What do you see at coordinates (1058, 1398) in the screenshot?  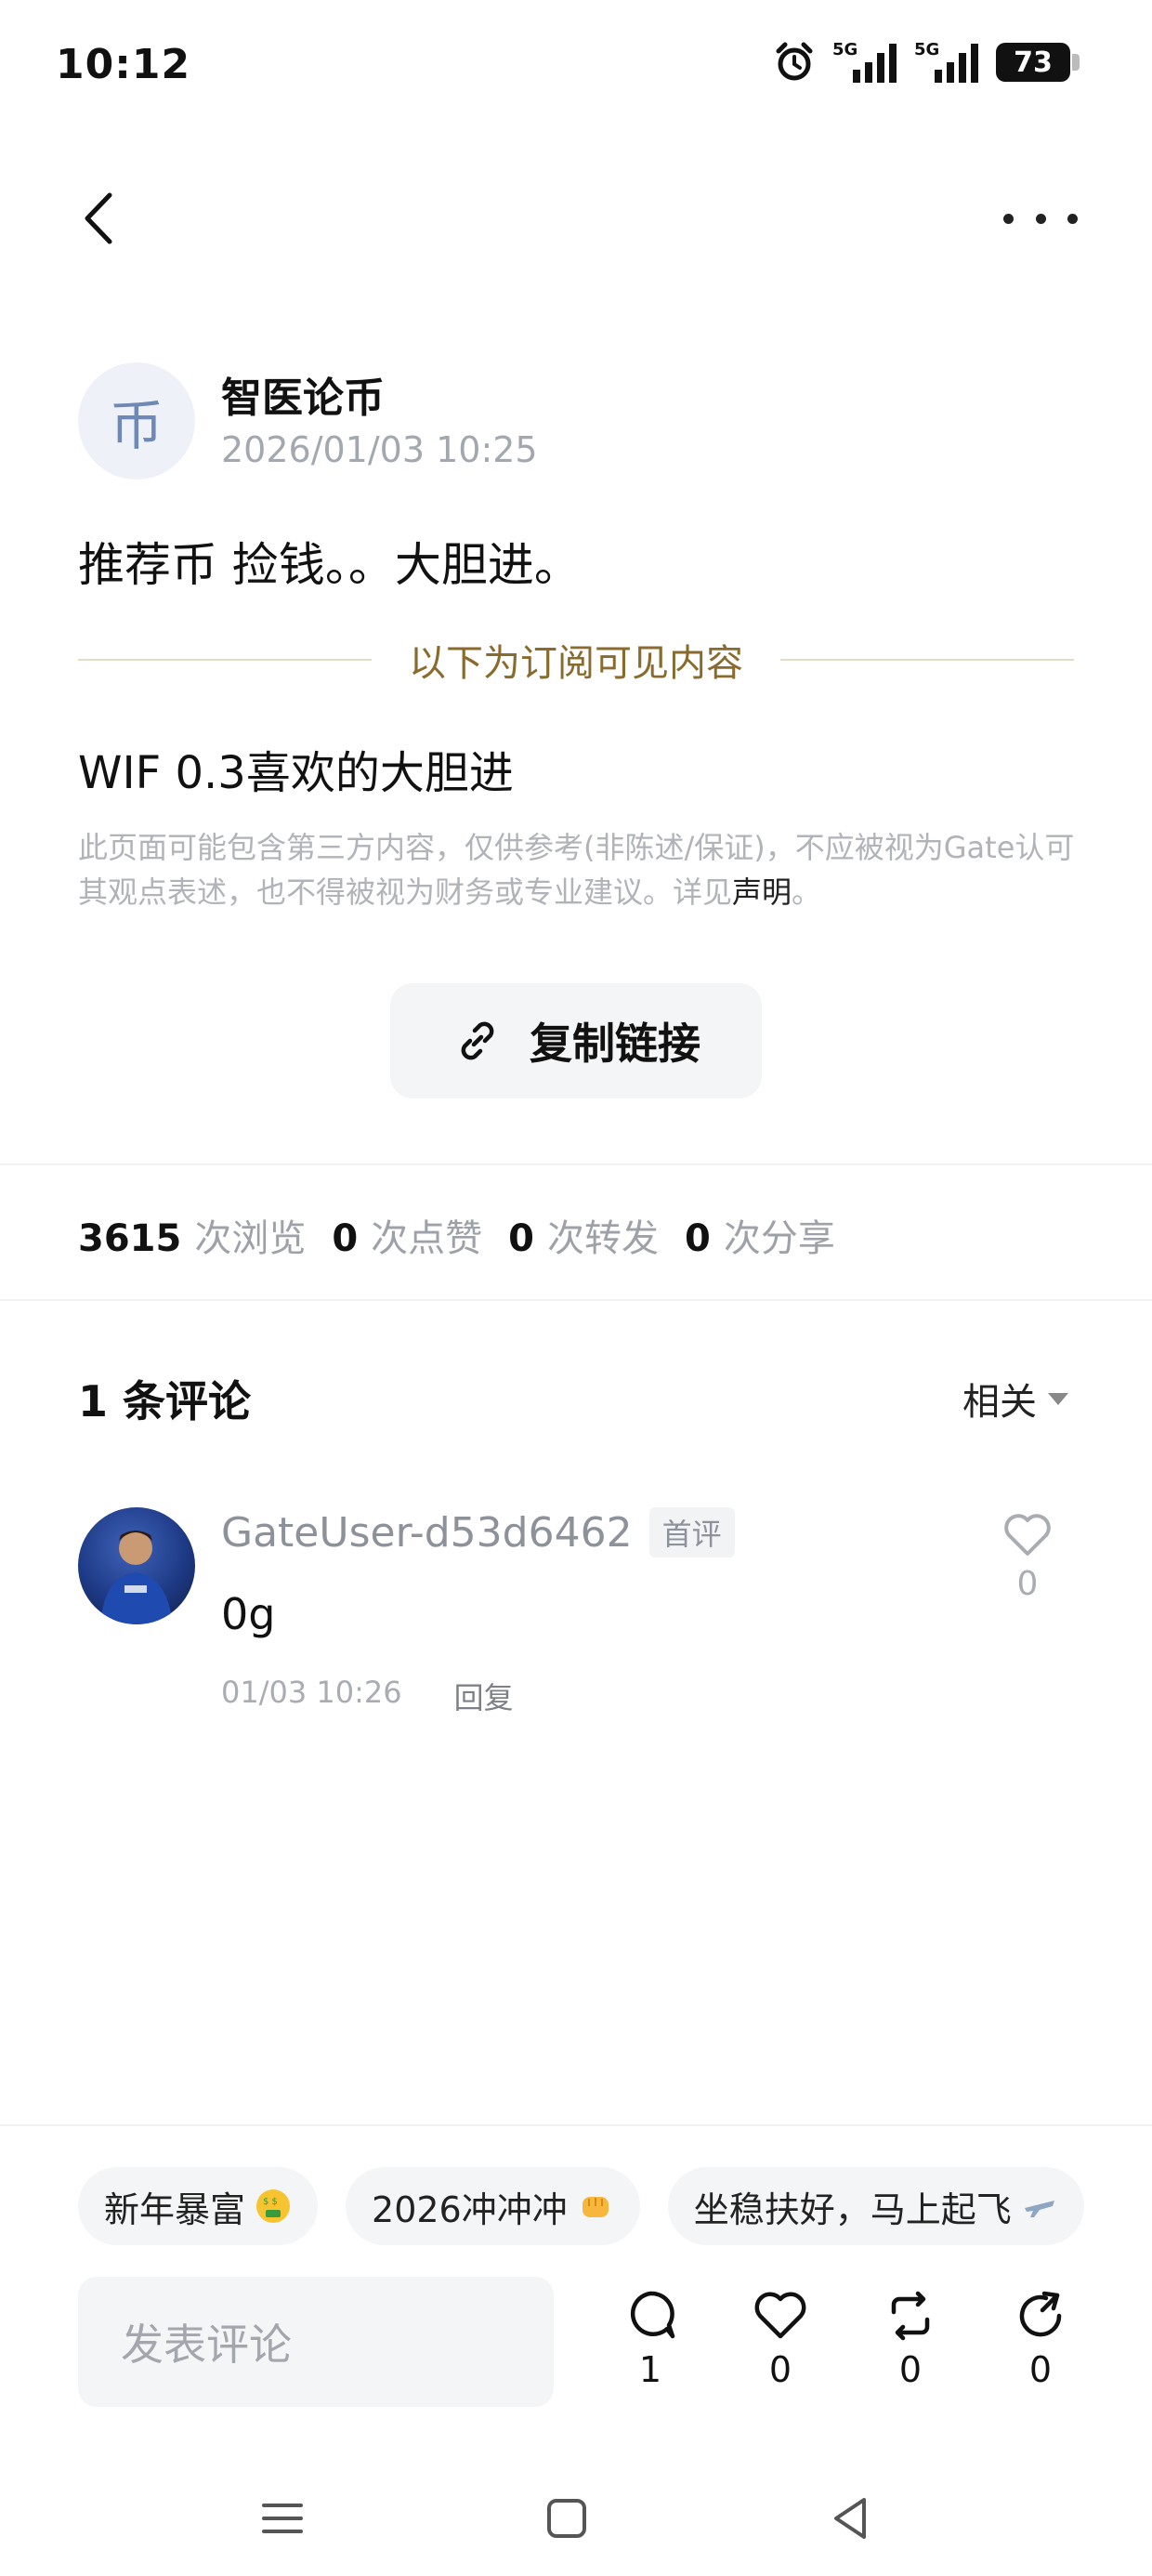 I see `caret-down-icon` at bounding box center [1058, 1398].